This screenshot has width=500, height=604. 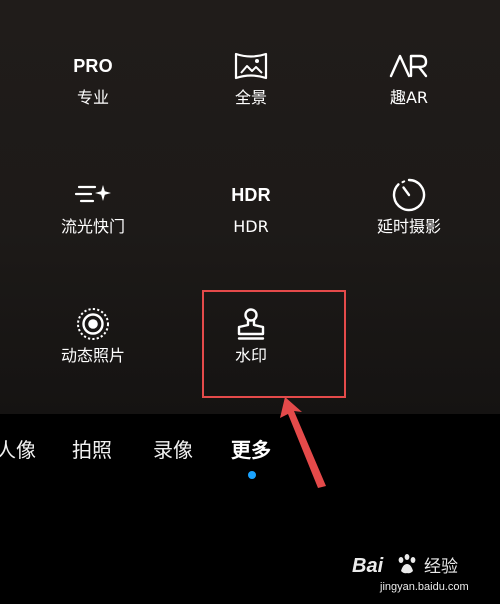 What do you see at coordinates (251, 324) in the screenshot?
I see `watermark-stamp-icon` at bounding box center [251, 324].